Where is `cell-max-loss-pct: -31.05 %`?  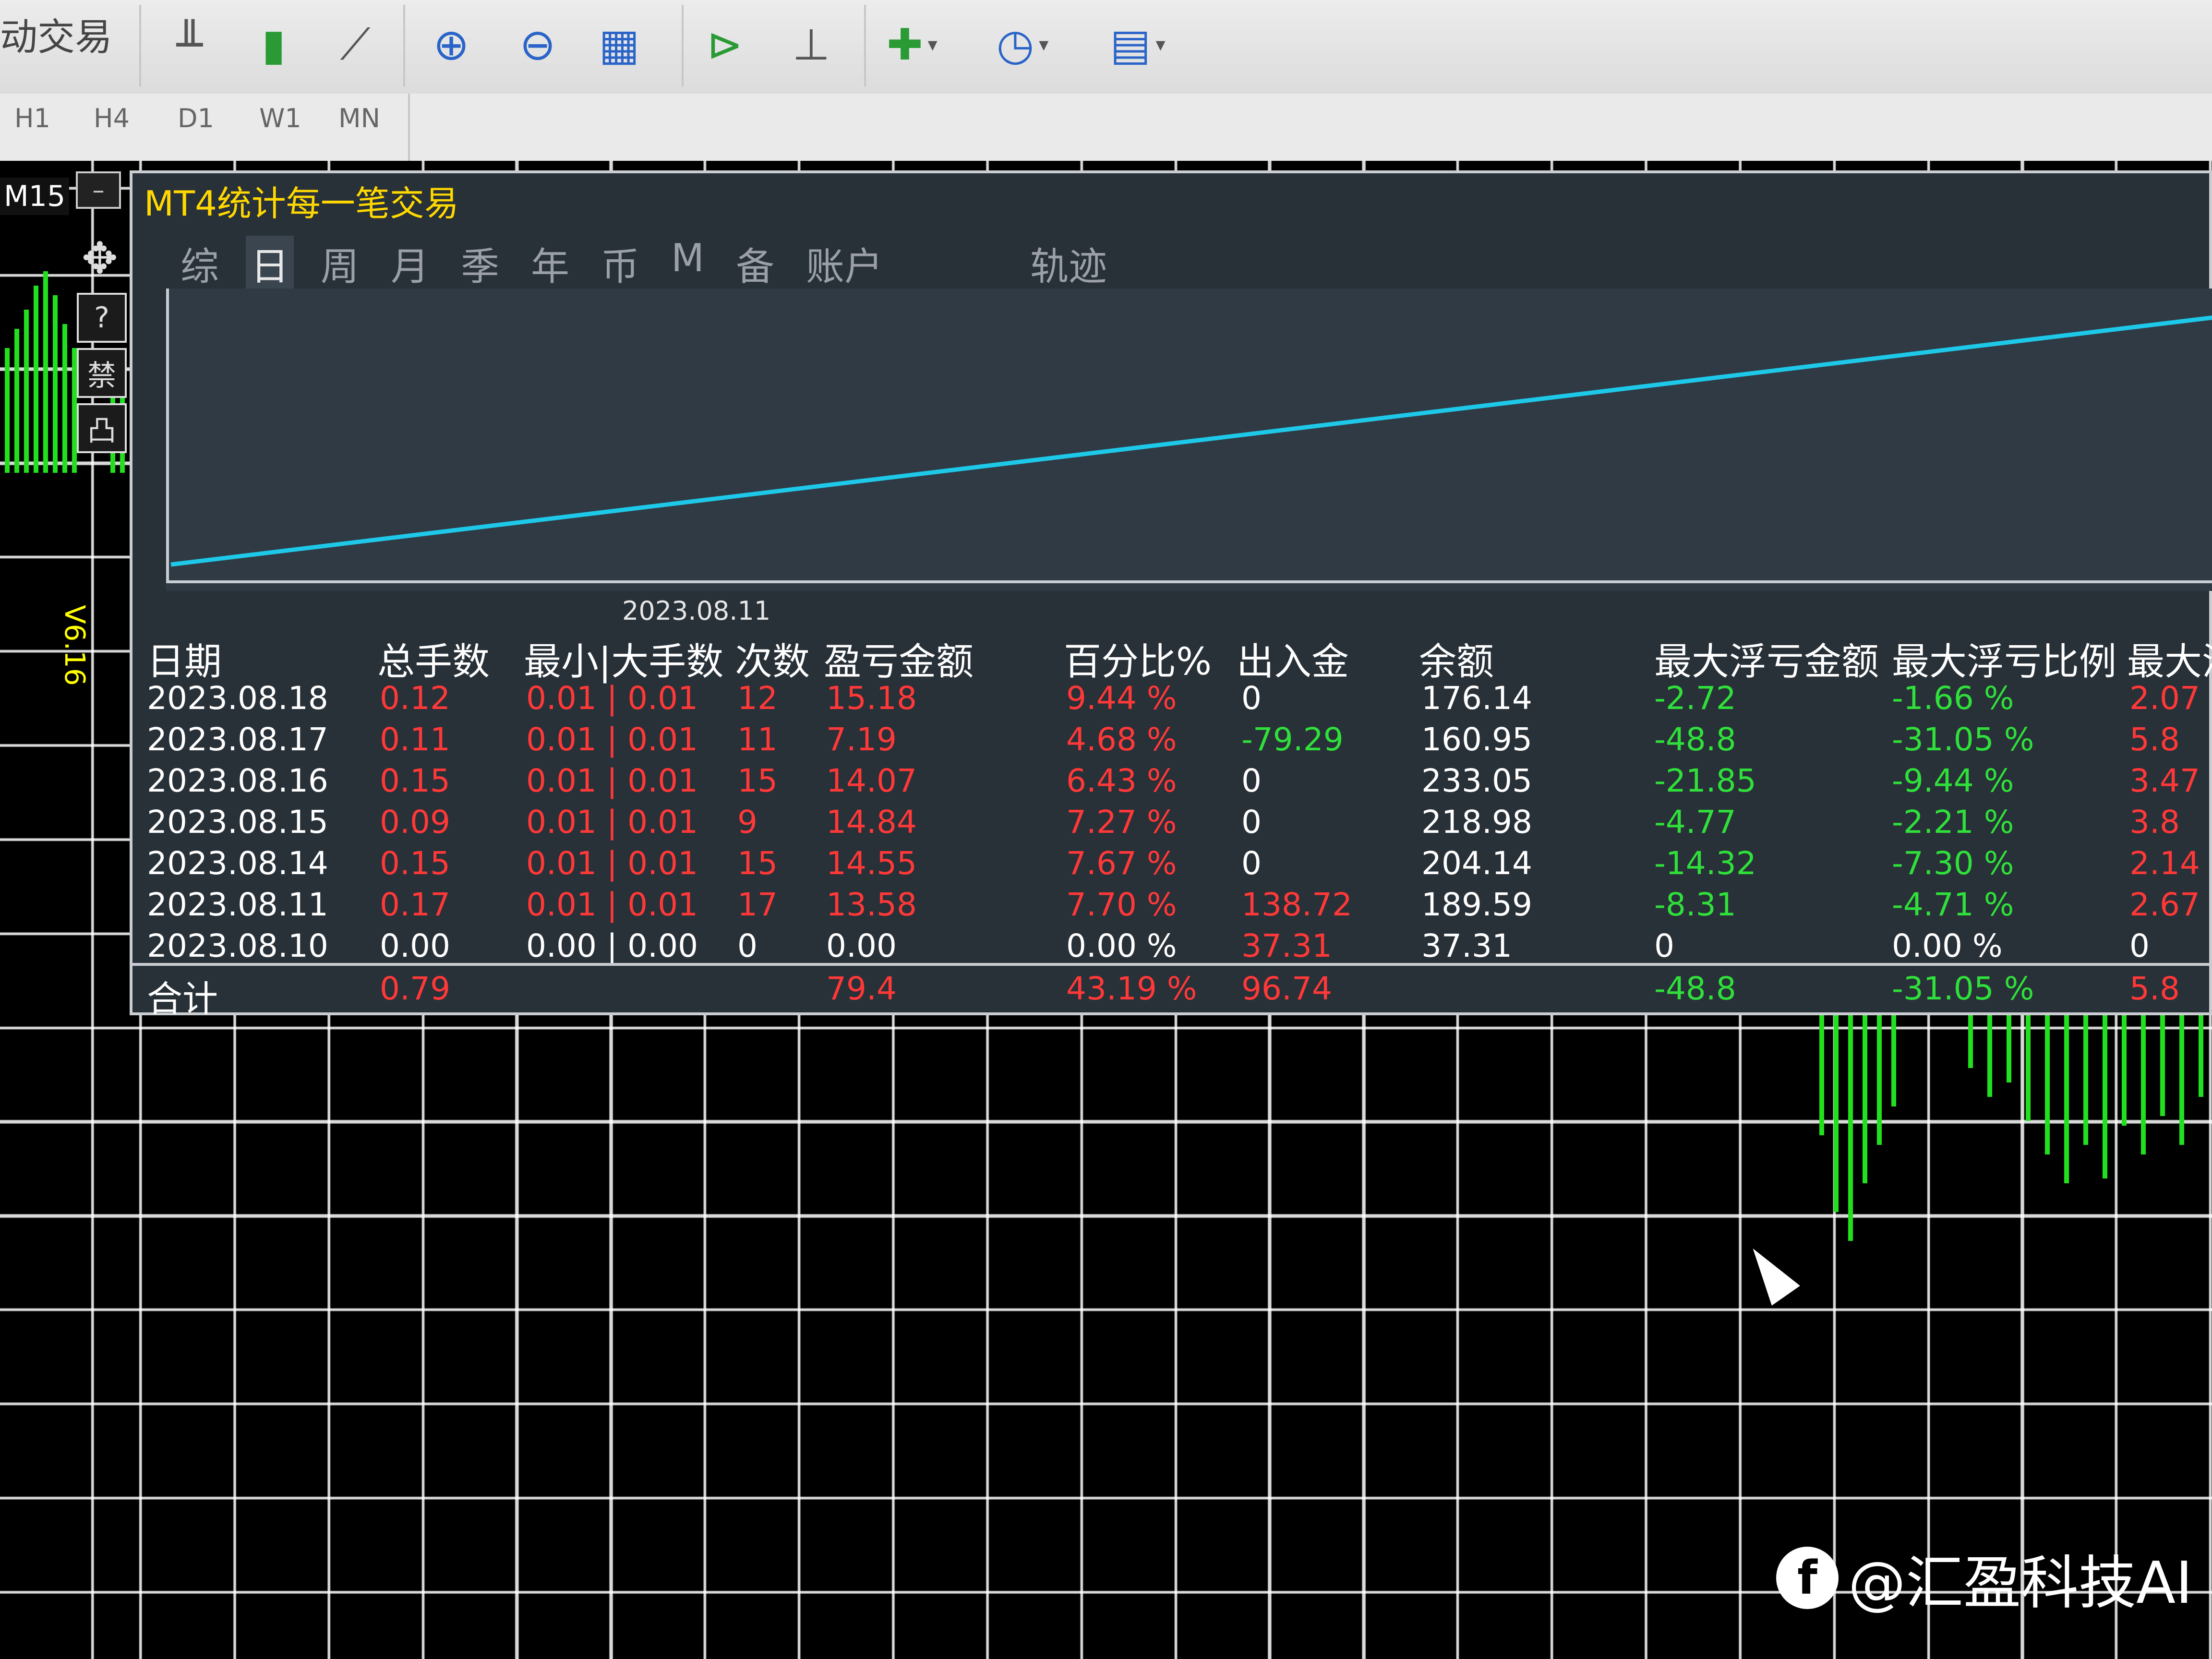
cell-max-loss-pct: -31.05 % is located at coordinates (1963, 740).